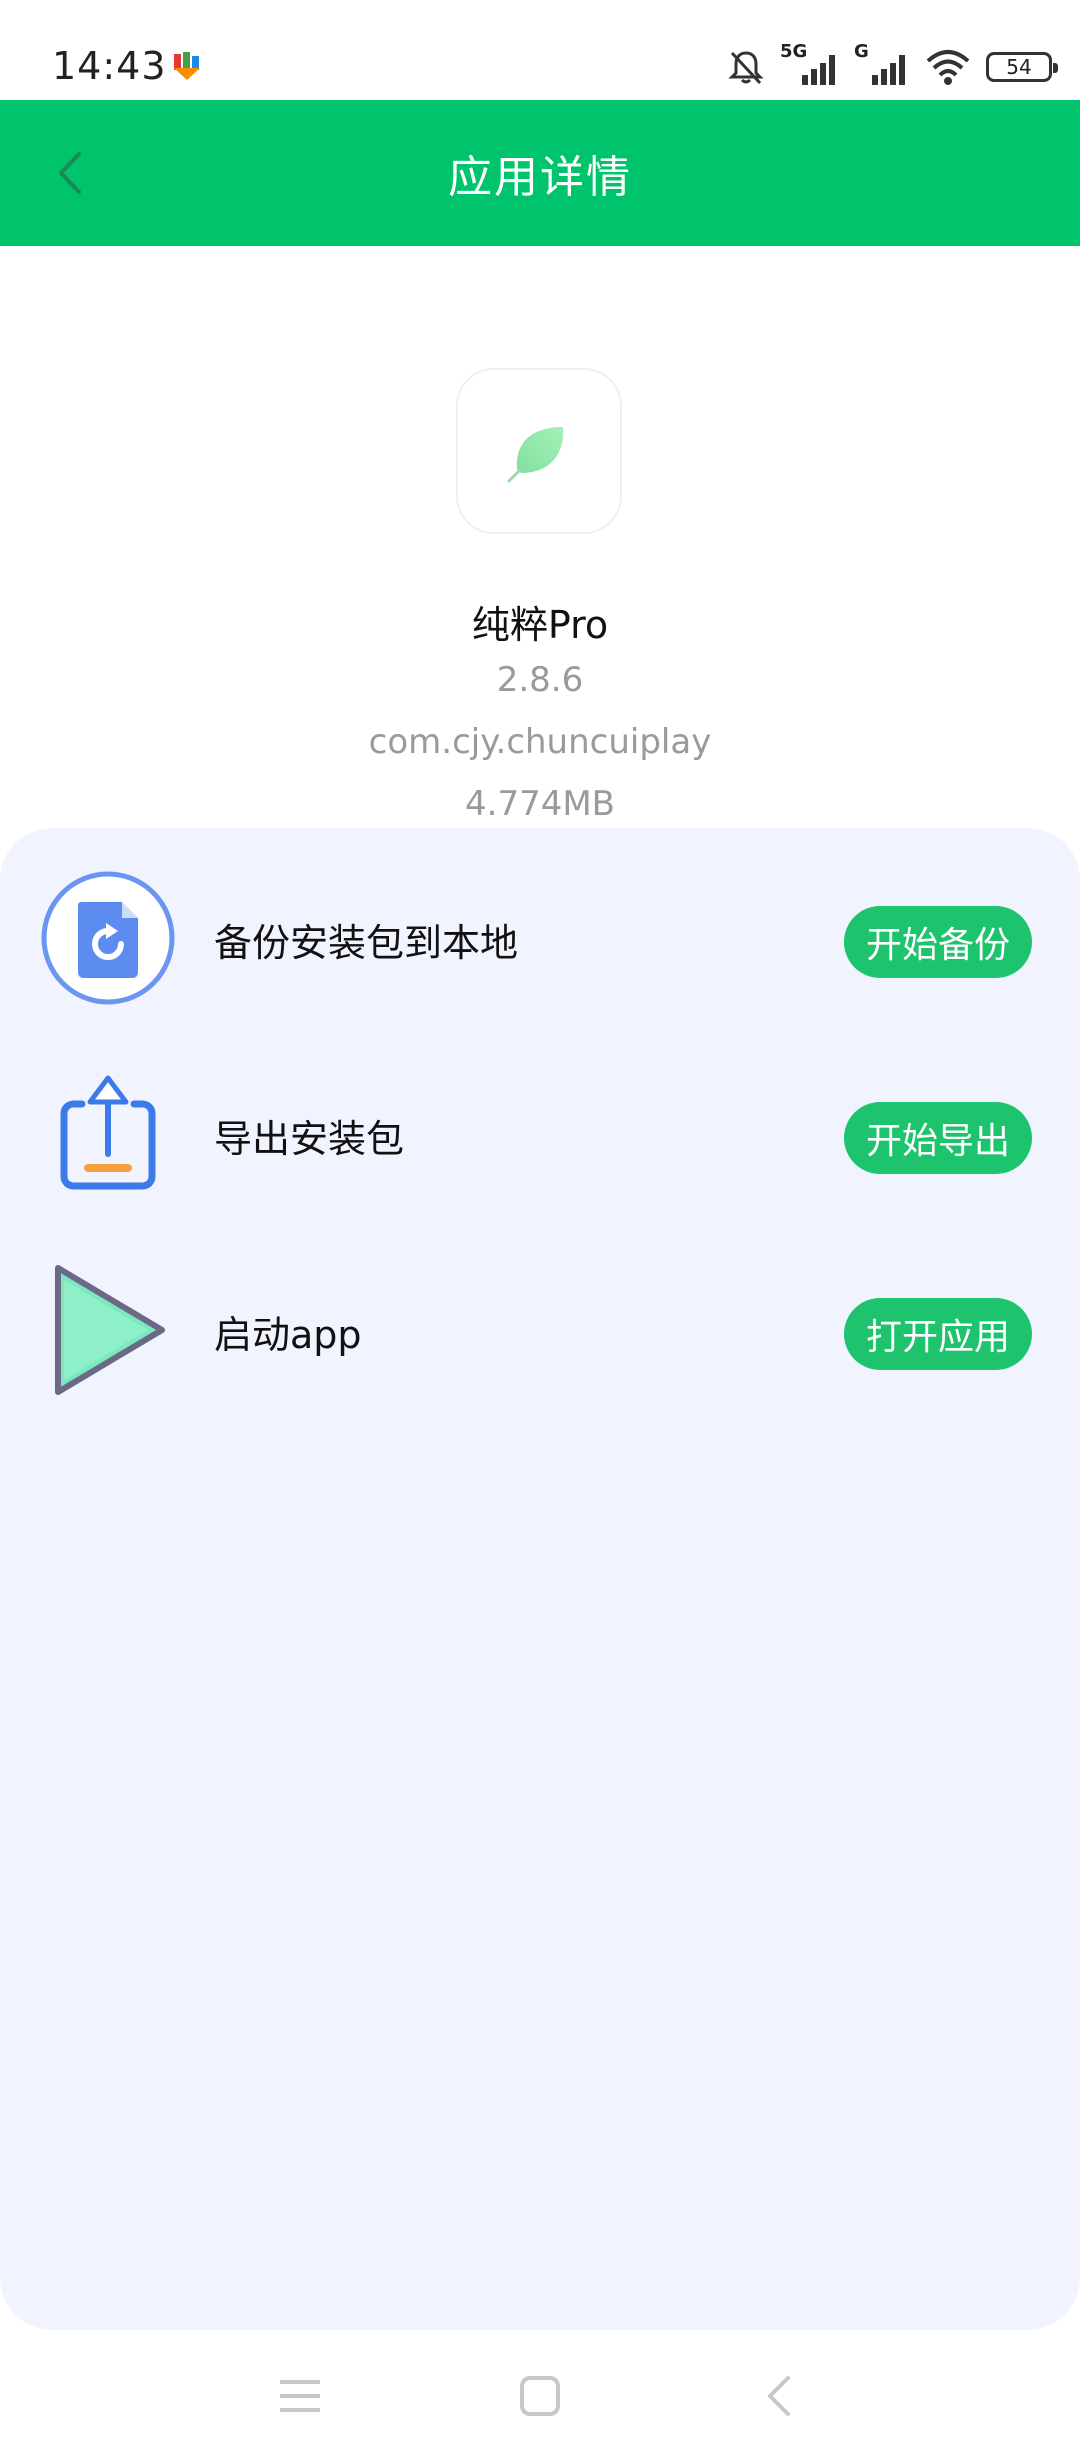 This screenshot has height=2460, width=1080. I want to click on backup-file-icon, so click(108, 938).